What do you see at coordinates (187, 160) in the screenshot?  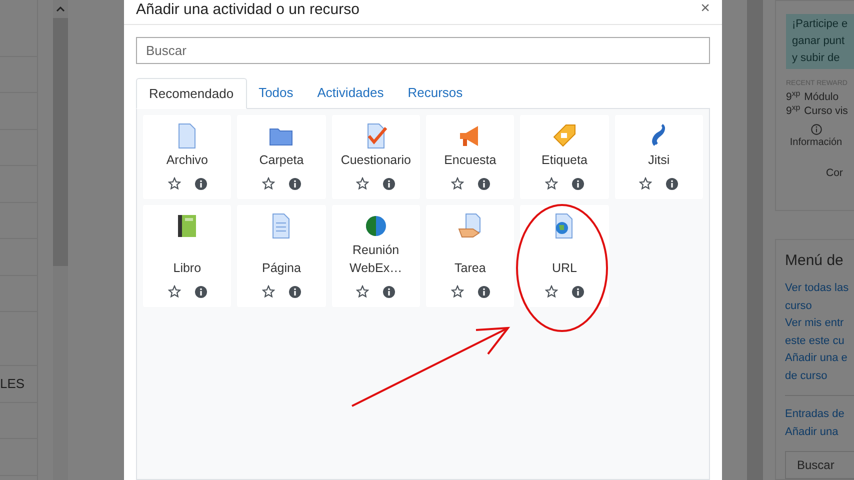 I see `activity-name: Archivo` at bounding box center [187, 160].